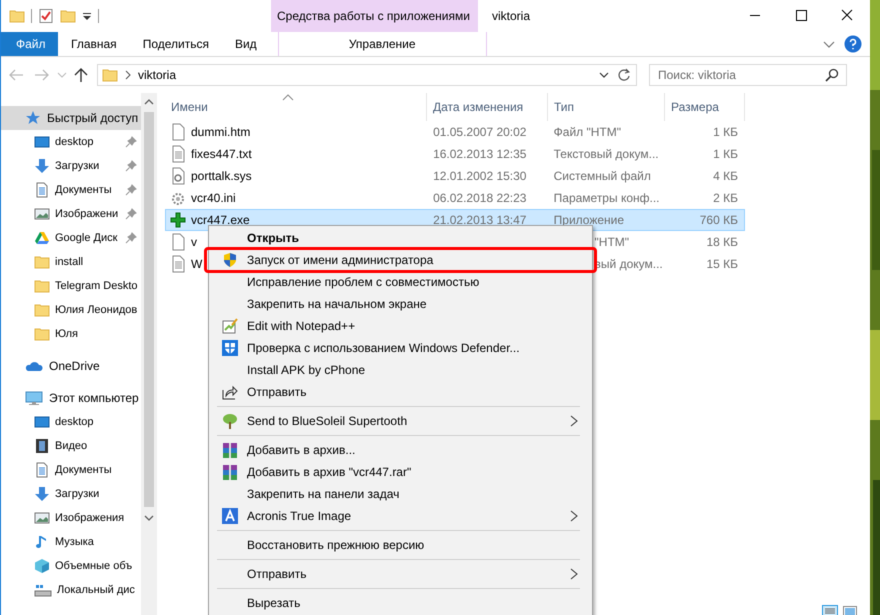 This screenshot has height=615, width=880. I want to click on table-cell: 2 КБ, so click(725, 198).